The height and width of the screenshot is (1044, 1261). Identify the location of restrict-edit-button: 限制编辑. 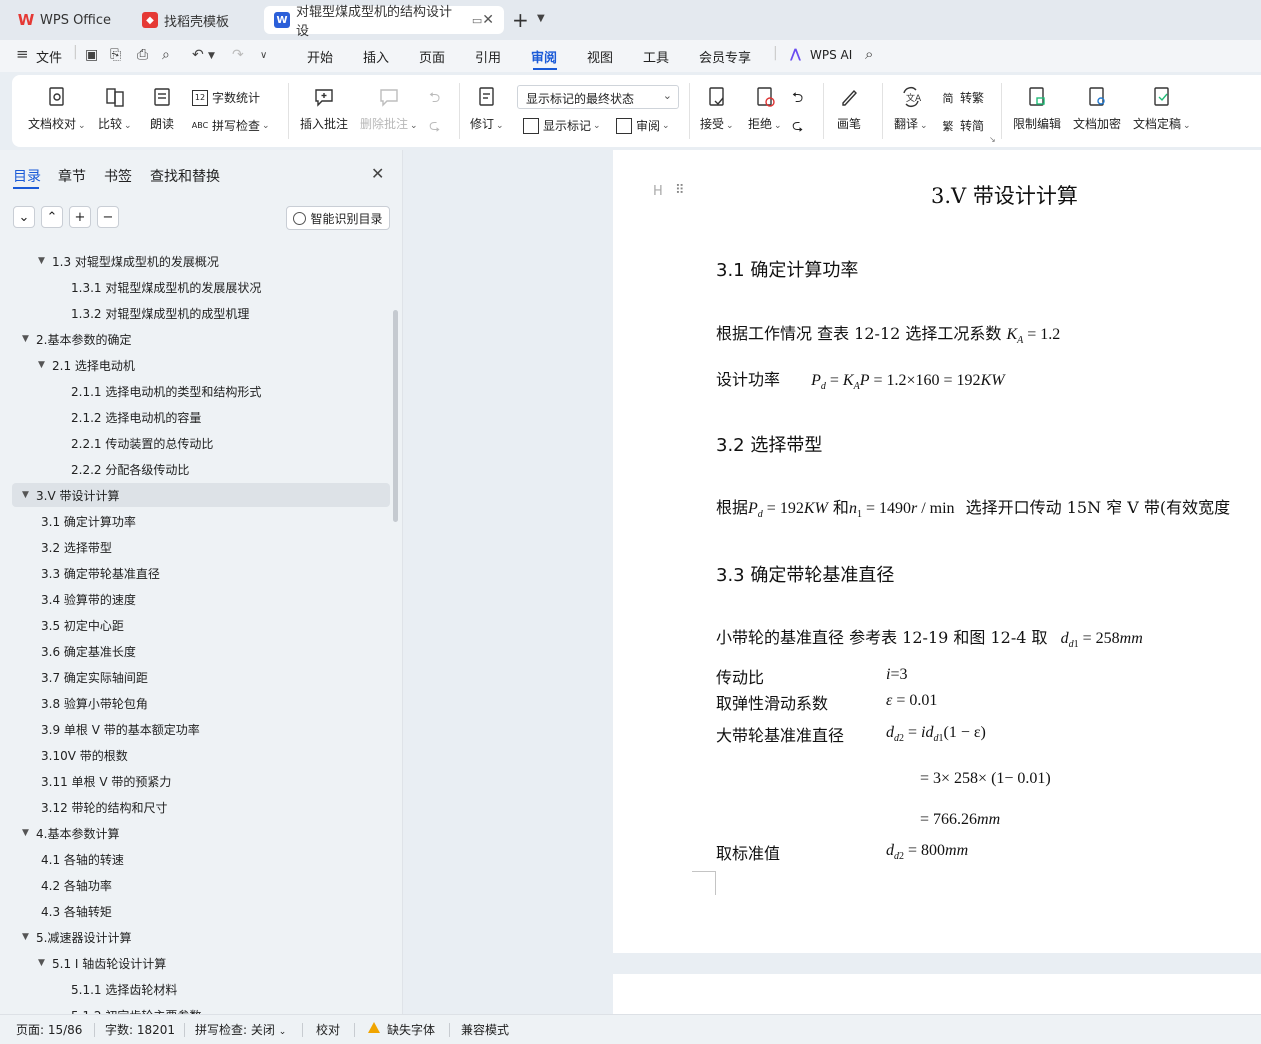
(1037, 108).